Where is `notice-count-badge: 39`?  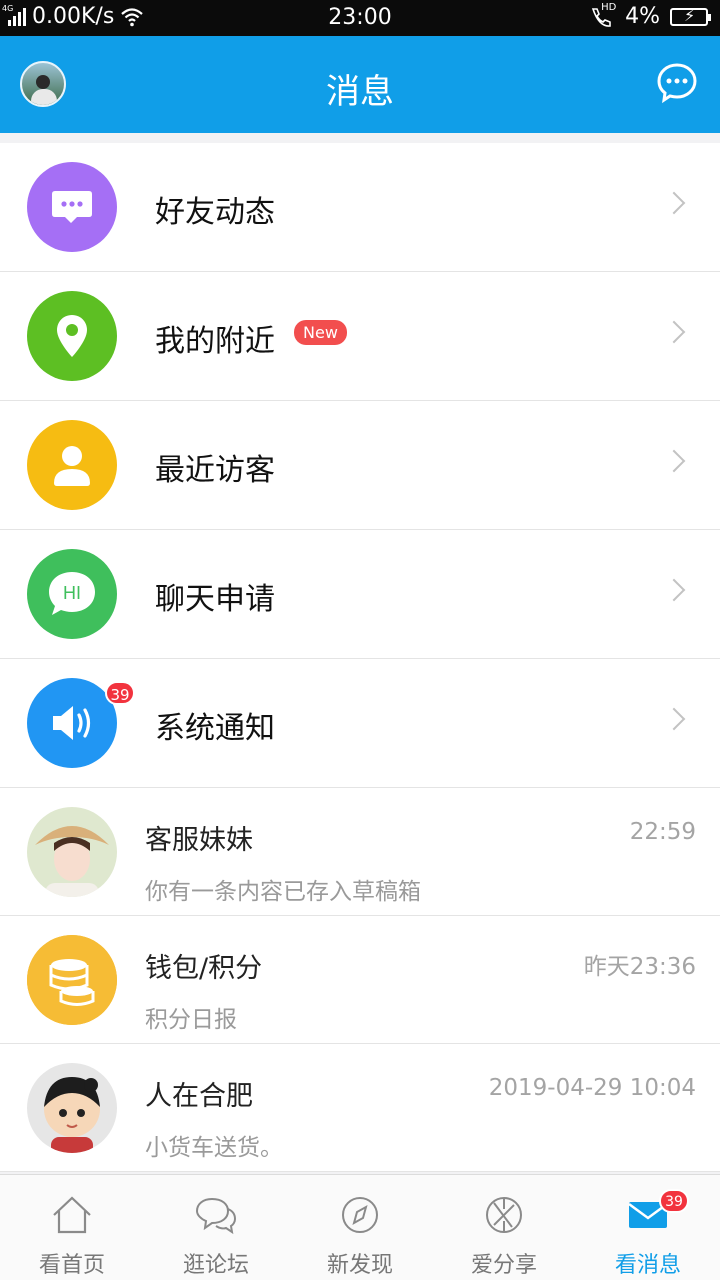 notice-count-badge: 39 is located at coordinates (120, 693).